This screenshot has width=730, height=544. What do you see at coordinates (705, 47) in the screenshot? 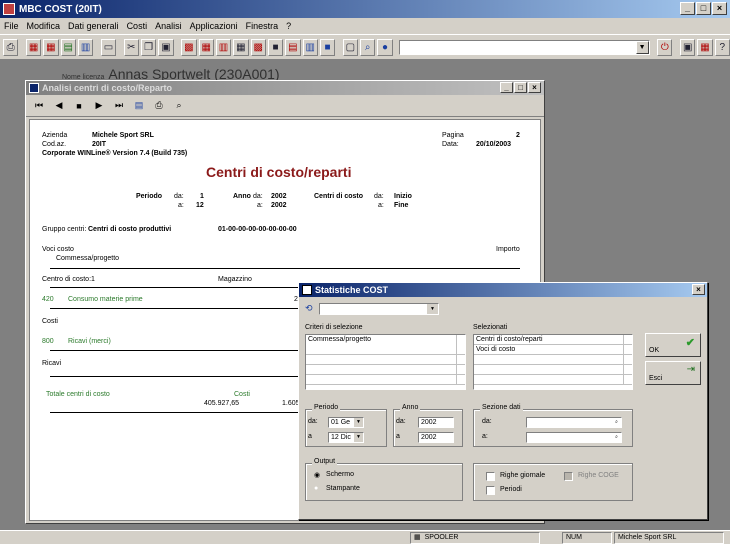
I see `calendar-icon: ▦` at bounding box center [705, 47].